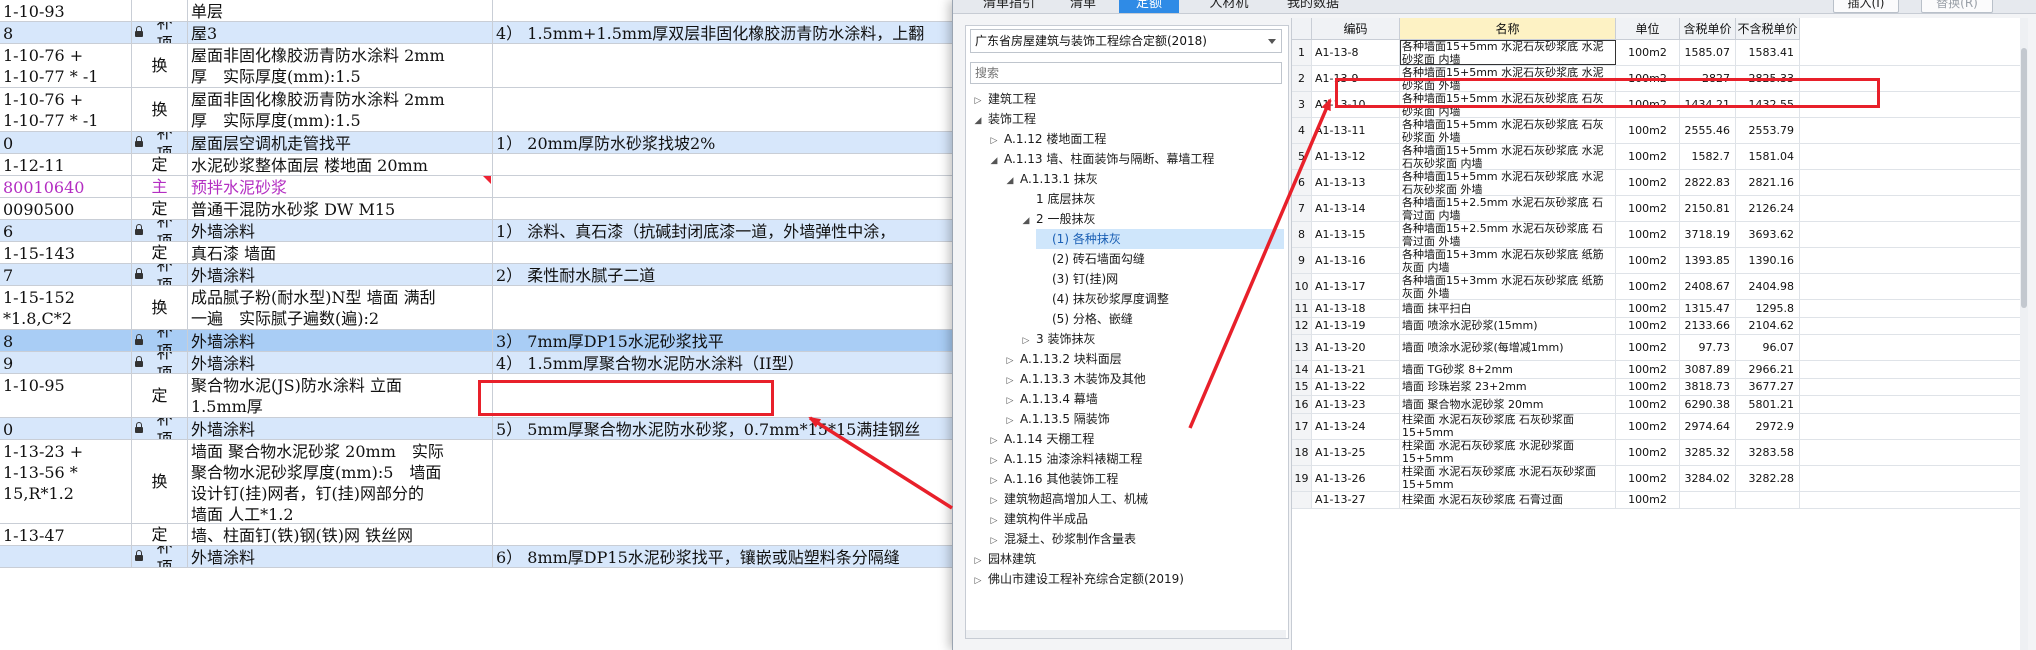  What do you see at coordinates (66, 186) in the screenshot?
I see `row-code: 80010640` at bounding box center [66, 186].